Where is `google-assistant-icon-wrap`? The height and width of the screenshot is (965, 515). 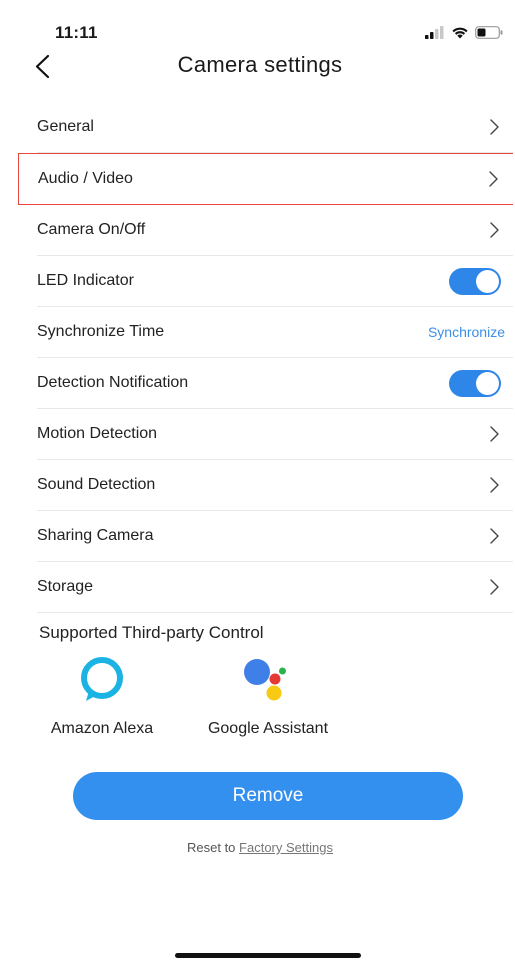 google-assistant-icon-wrap is located at coordinates (268, 680).